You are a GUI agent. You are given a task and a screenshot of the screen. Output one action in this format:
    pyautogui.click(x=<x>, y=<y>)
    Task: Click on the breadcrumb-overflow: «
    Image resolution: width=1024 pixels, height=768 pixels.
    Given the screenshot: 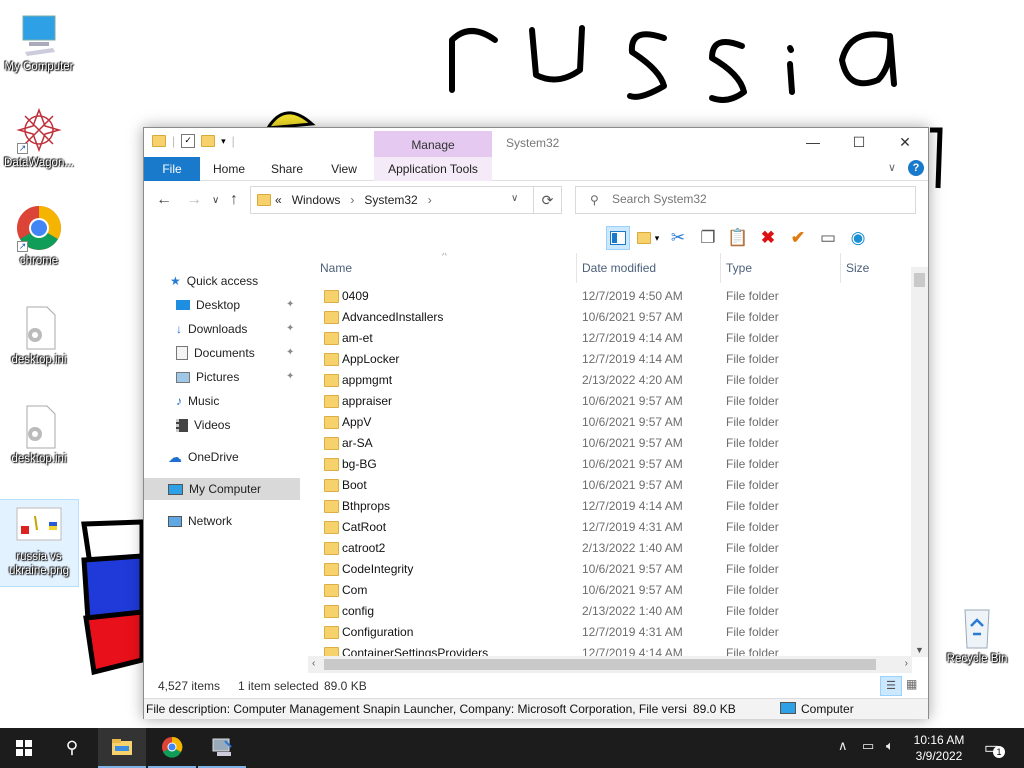 What is the action you would take?
    pyautogui.click(x=278, y=200)
    